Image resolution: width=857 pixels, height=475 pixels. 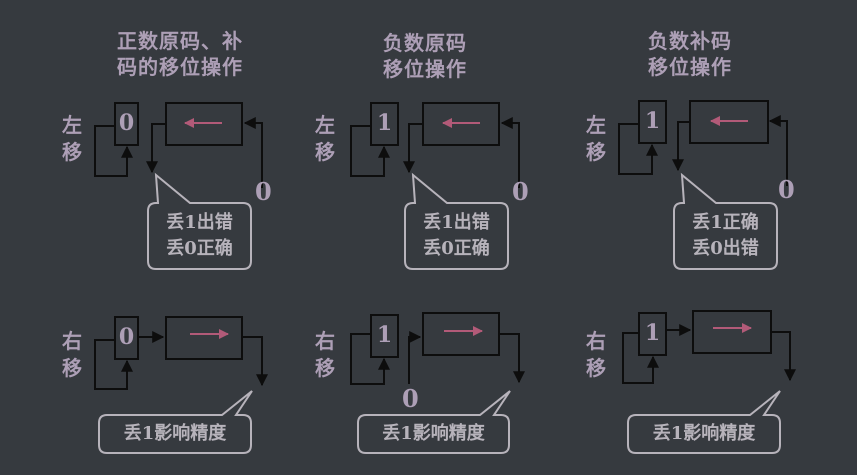 What do you see at coordinates (596, 139) in the screenshot?
I see `panel-3-left-shift-label: 左 移` at bounding box center [596, 139].